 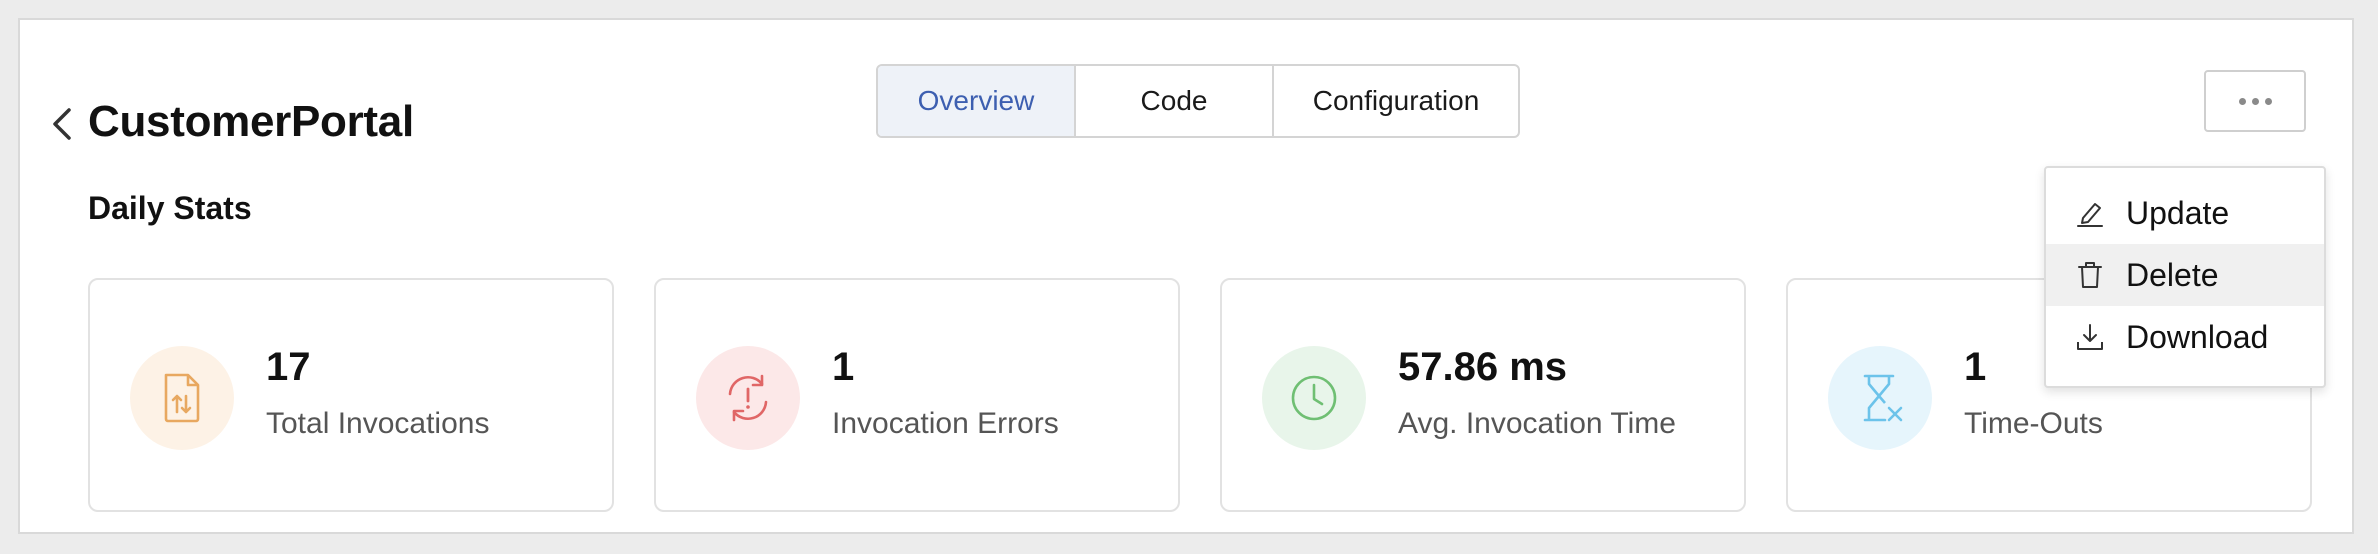 I want to click on menu-item-download: Download, so click(x=2185, y=337).